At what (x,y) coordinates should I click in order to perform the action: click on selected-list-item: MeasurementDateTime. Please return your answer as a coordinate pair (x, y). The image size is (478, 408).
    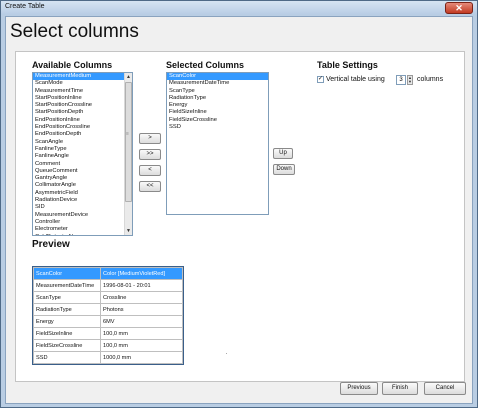
    Looking at the image, I should click on (217, 83).